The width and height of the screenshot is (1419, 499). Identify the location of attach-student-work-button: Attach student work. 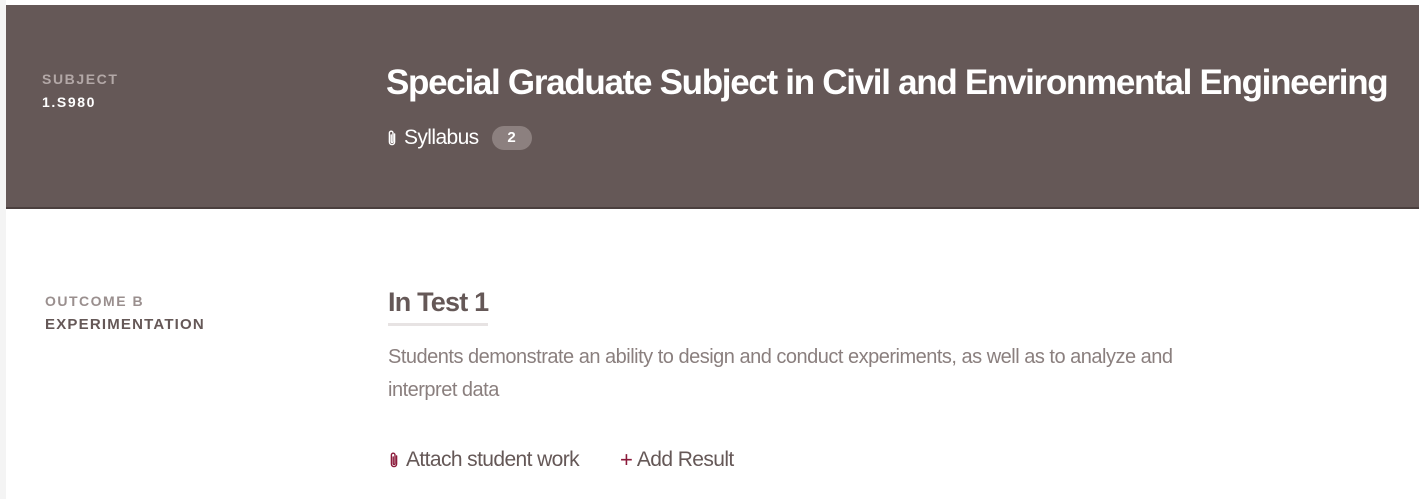
(484, 460).